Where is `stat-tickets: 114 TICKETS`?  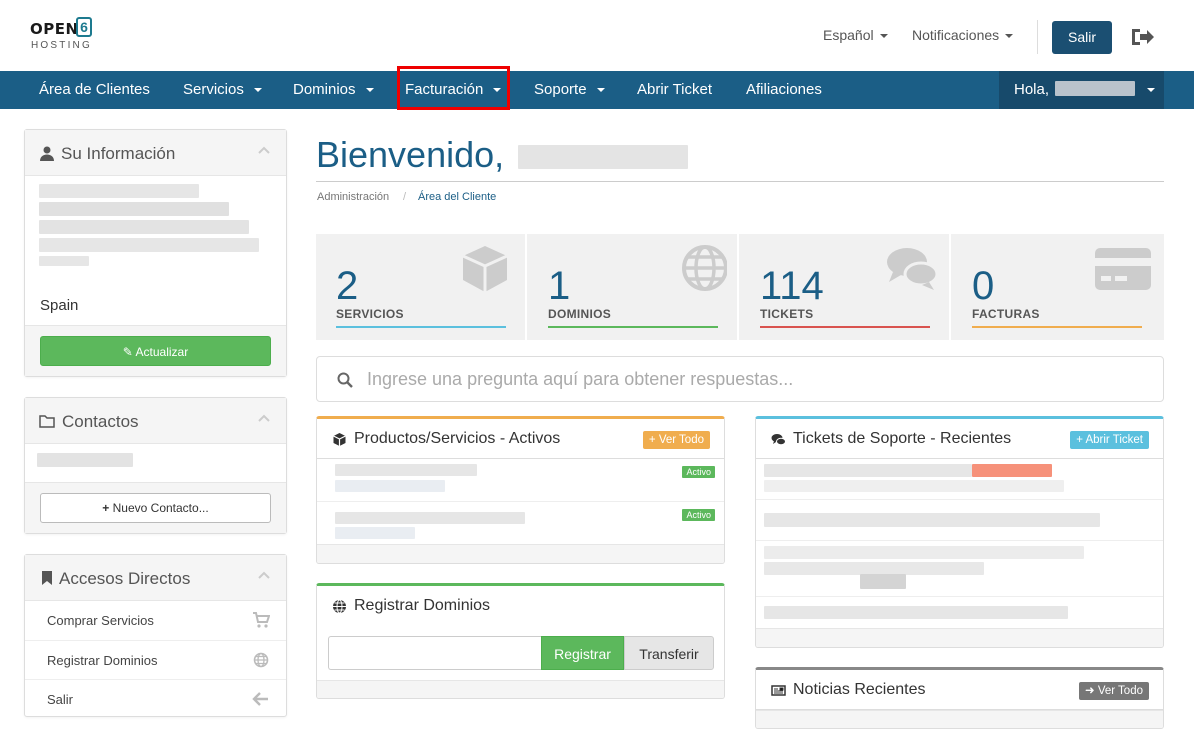
stat-tickets: 114 TICKETS is located at coordinates (845, 287).